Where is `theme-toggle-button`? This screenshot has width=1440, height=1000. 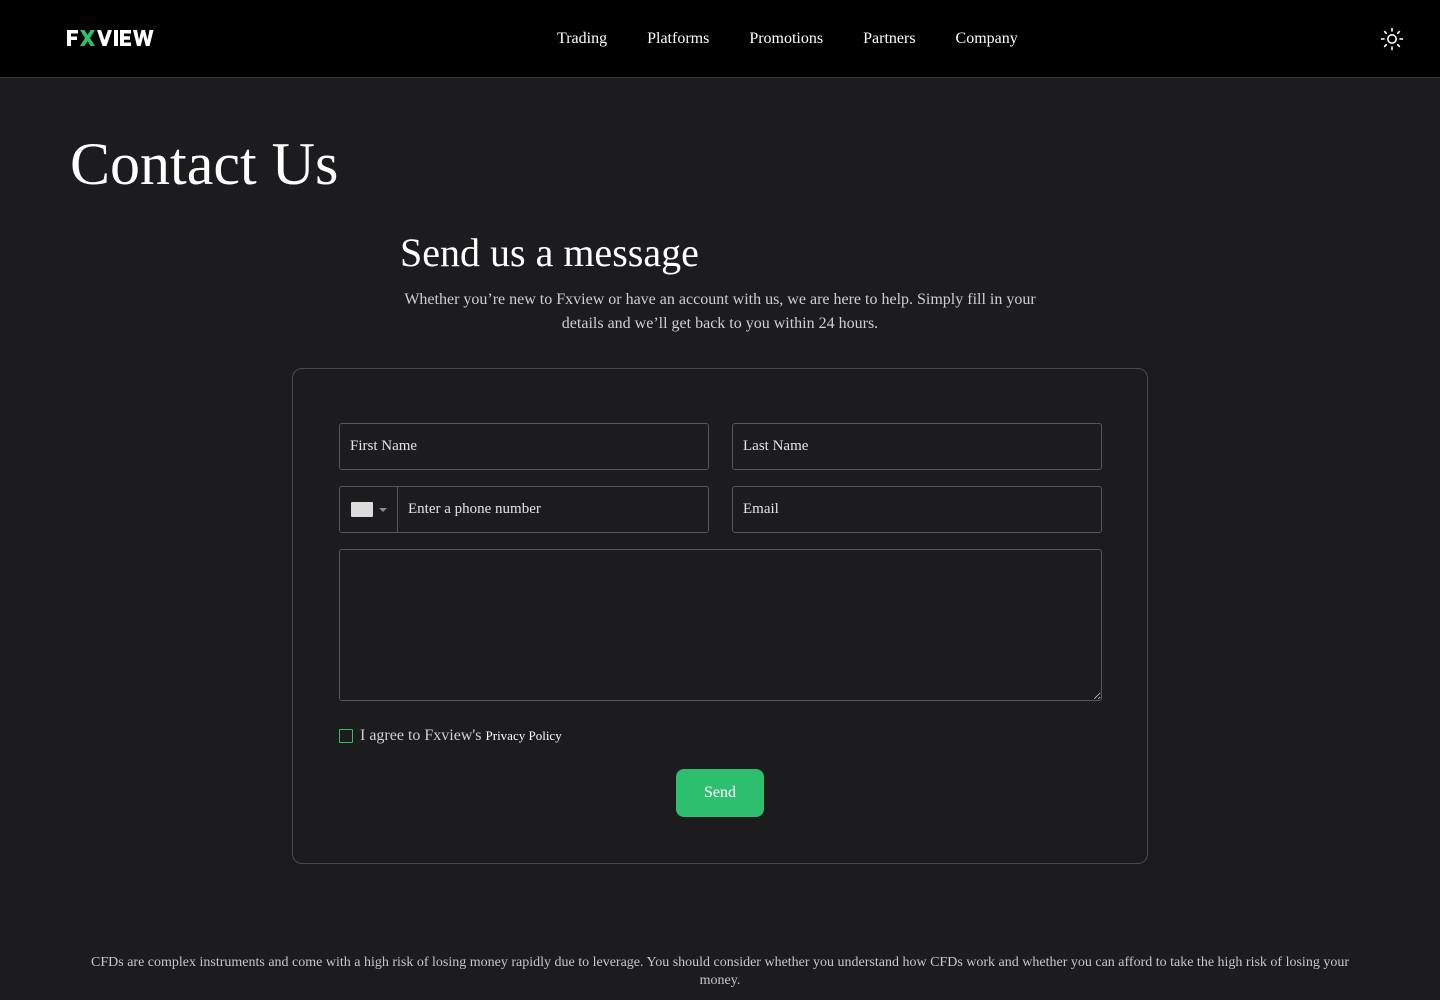
theme-toggle-button is located at coordinates (1392, 39).